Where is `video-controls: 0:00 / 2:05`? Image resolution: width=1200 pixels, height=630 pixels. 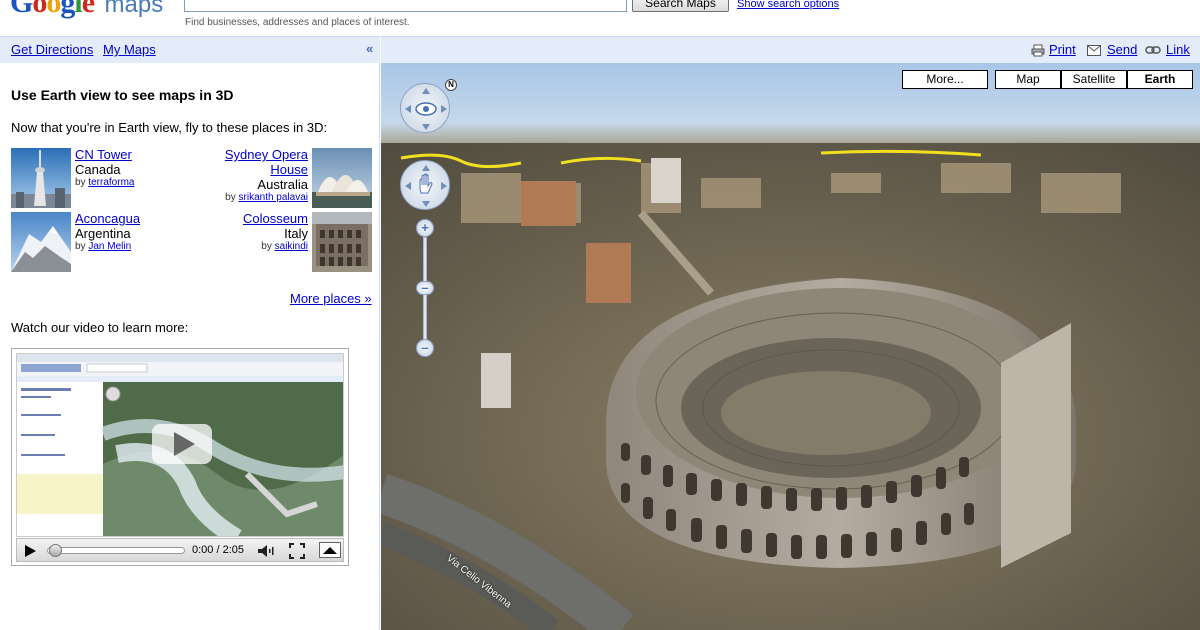
video-controls: 0:00 / 2:05 is located at coordinates (180, 550).